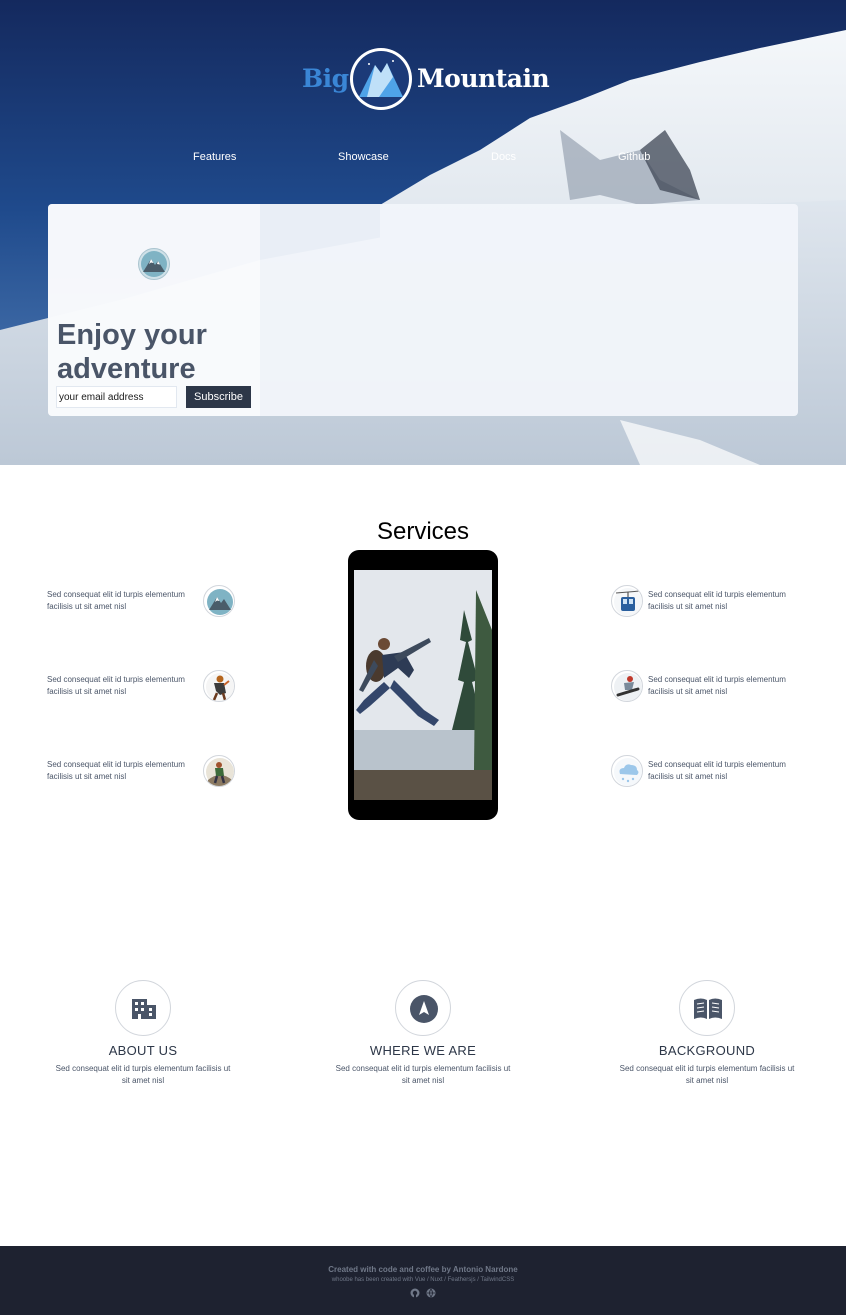 Image resolution: width=846 pixels, height=1315 pixels. I want to click on subscribe-button: Subscribe, so click(218, 397).